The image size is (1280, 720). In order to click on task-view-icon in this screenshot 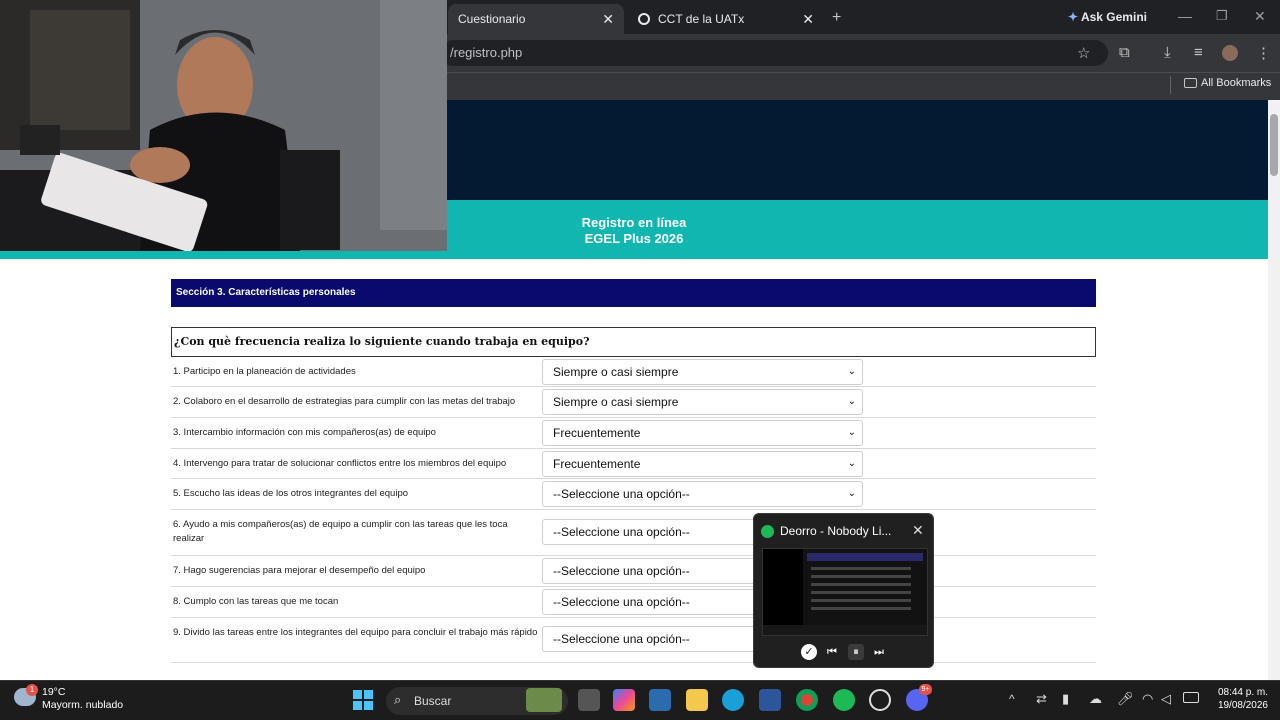, I will do `click(589, 700)`.